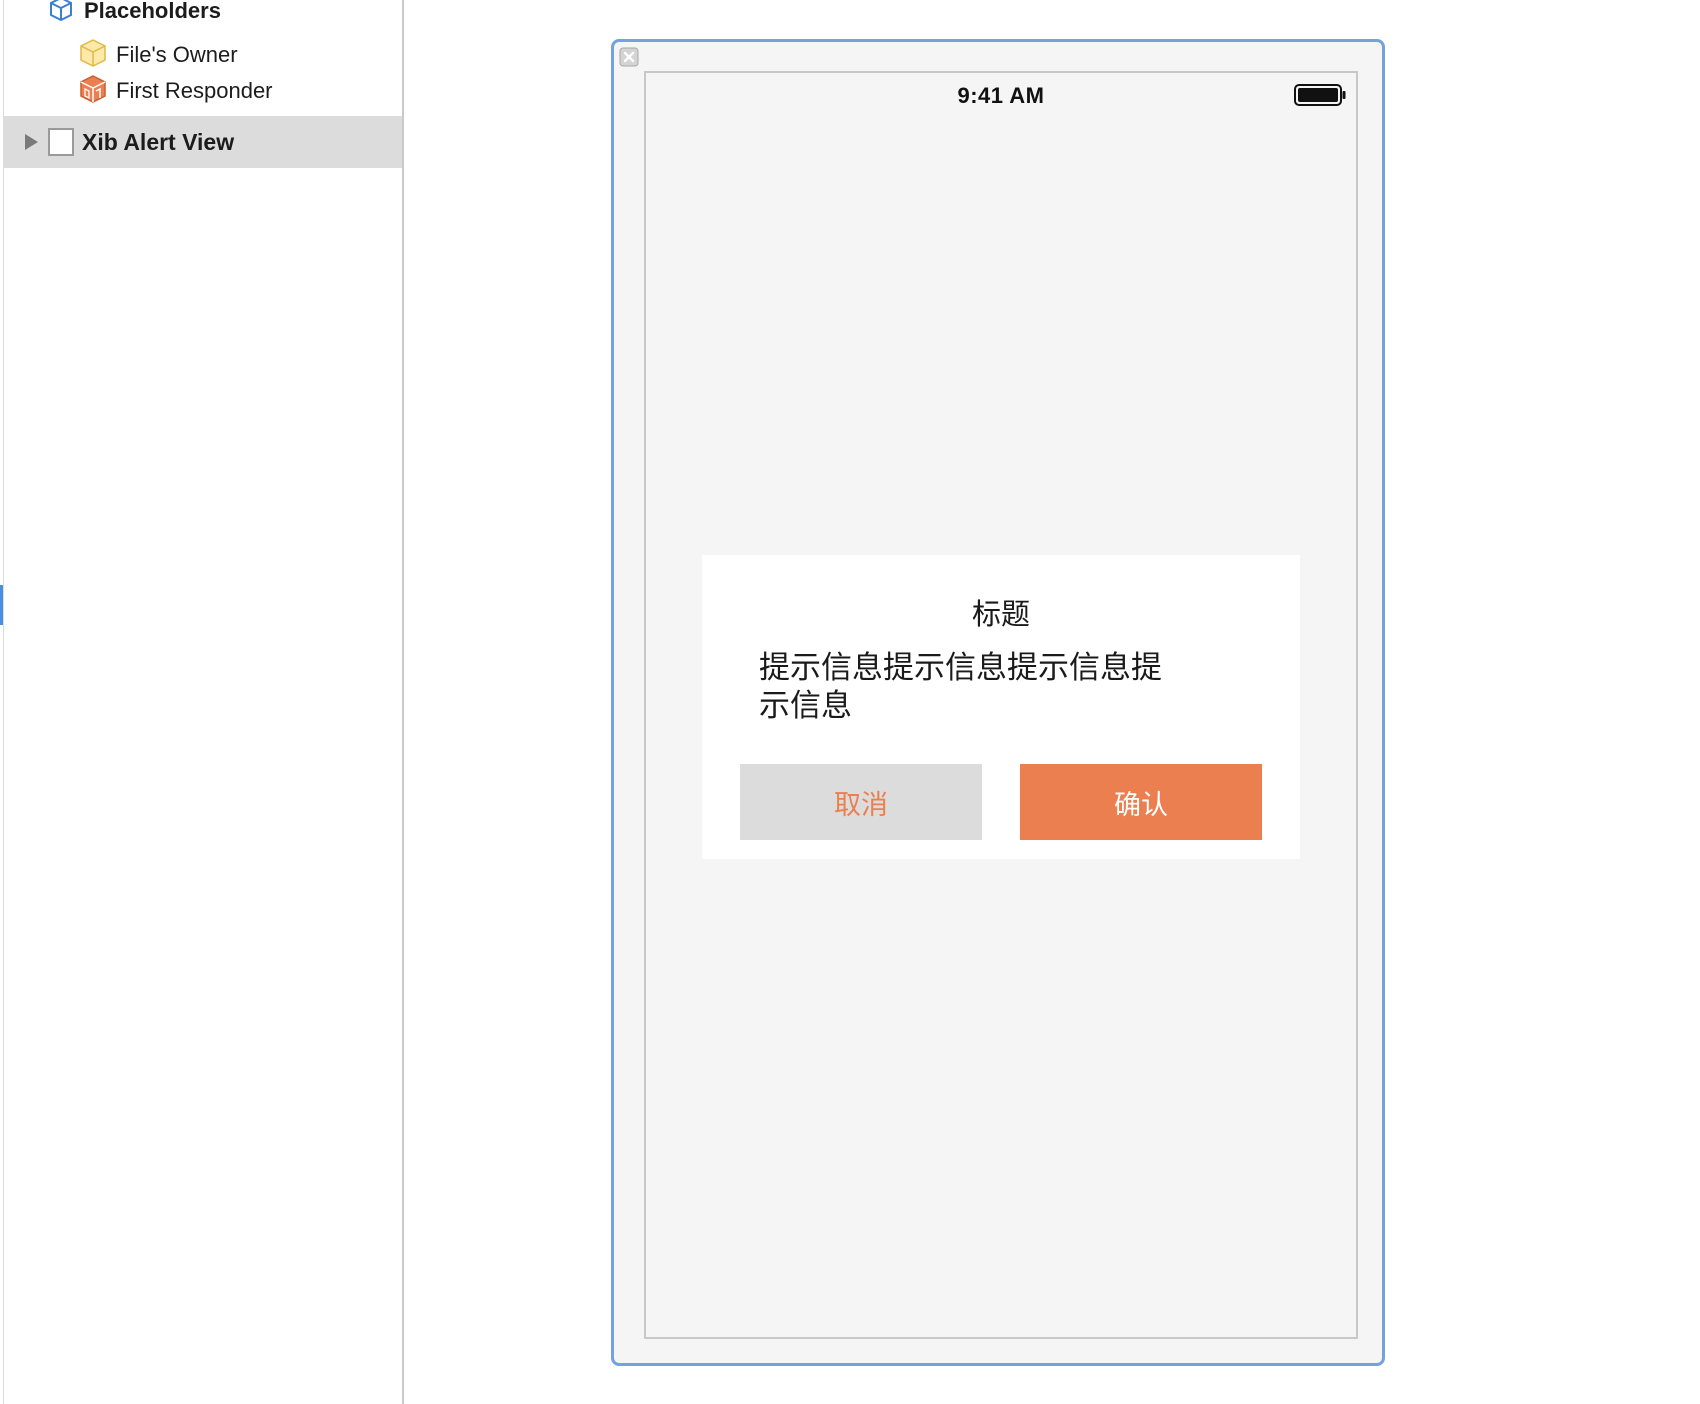 This screenshot has width=1700, height=1404. I want to click on panel-edge-marker, so click(1, 605).